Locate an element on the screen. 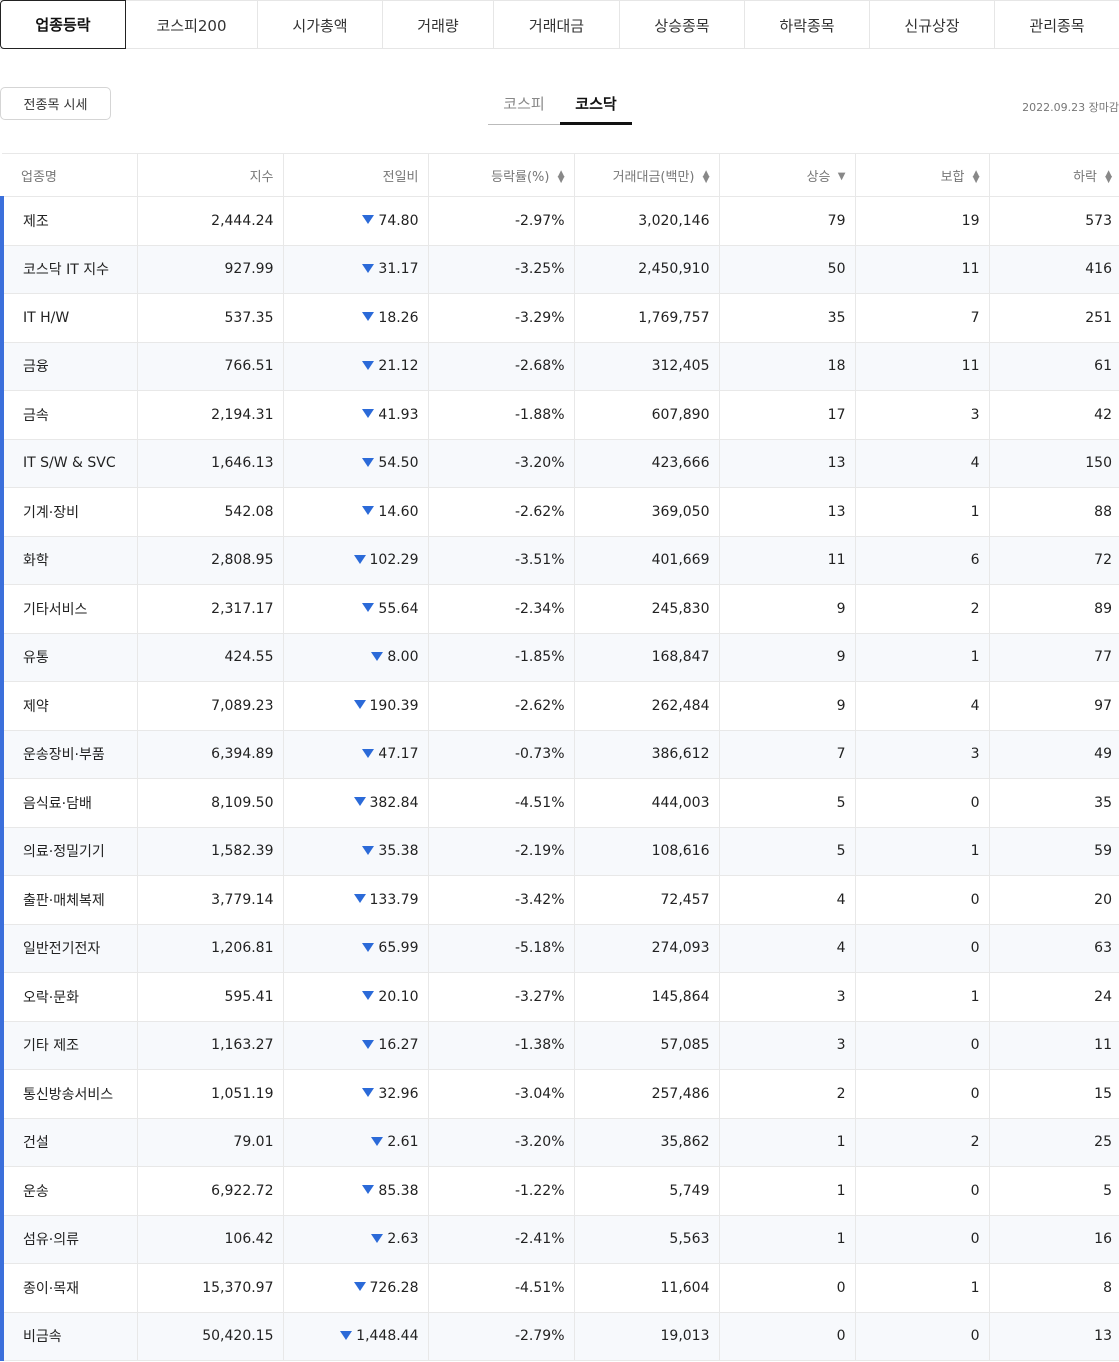 This screenshot has height=1362, width=1119. flat-count: 1 is located at coordinates (922, 1288).